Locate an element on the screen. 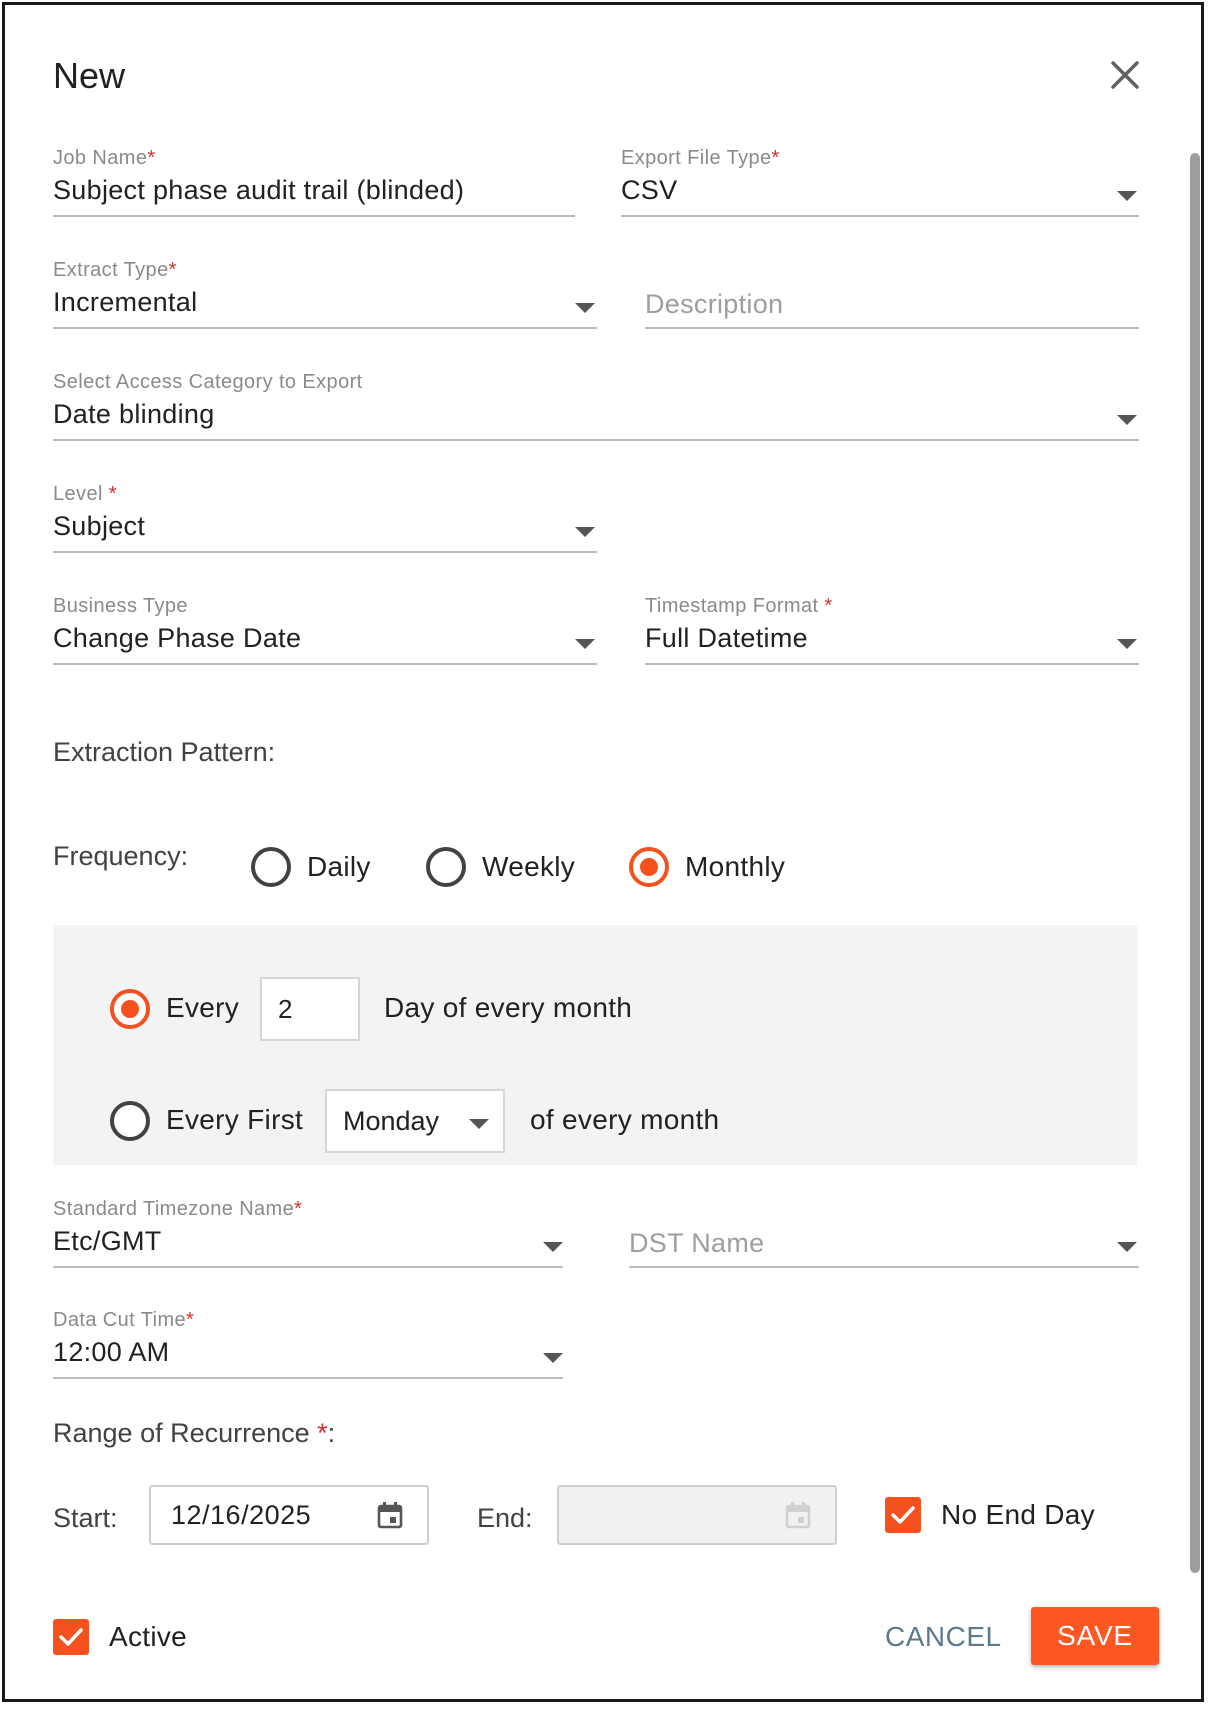 This screenshot has height=1710, width=1212. access-category-underline is located at coordinates (596, 440).